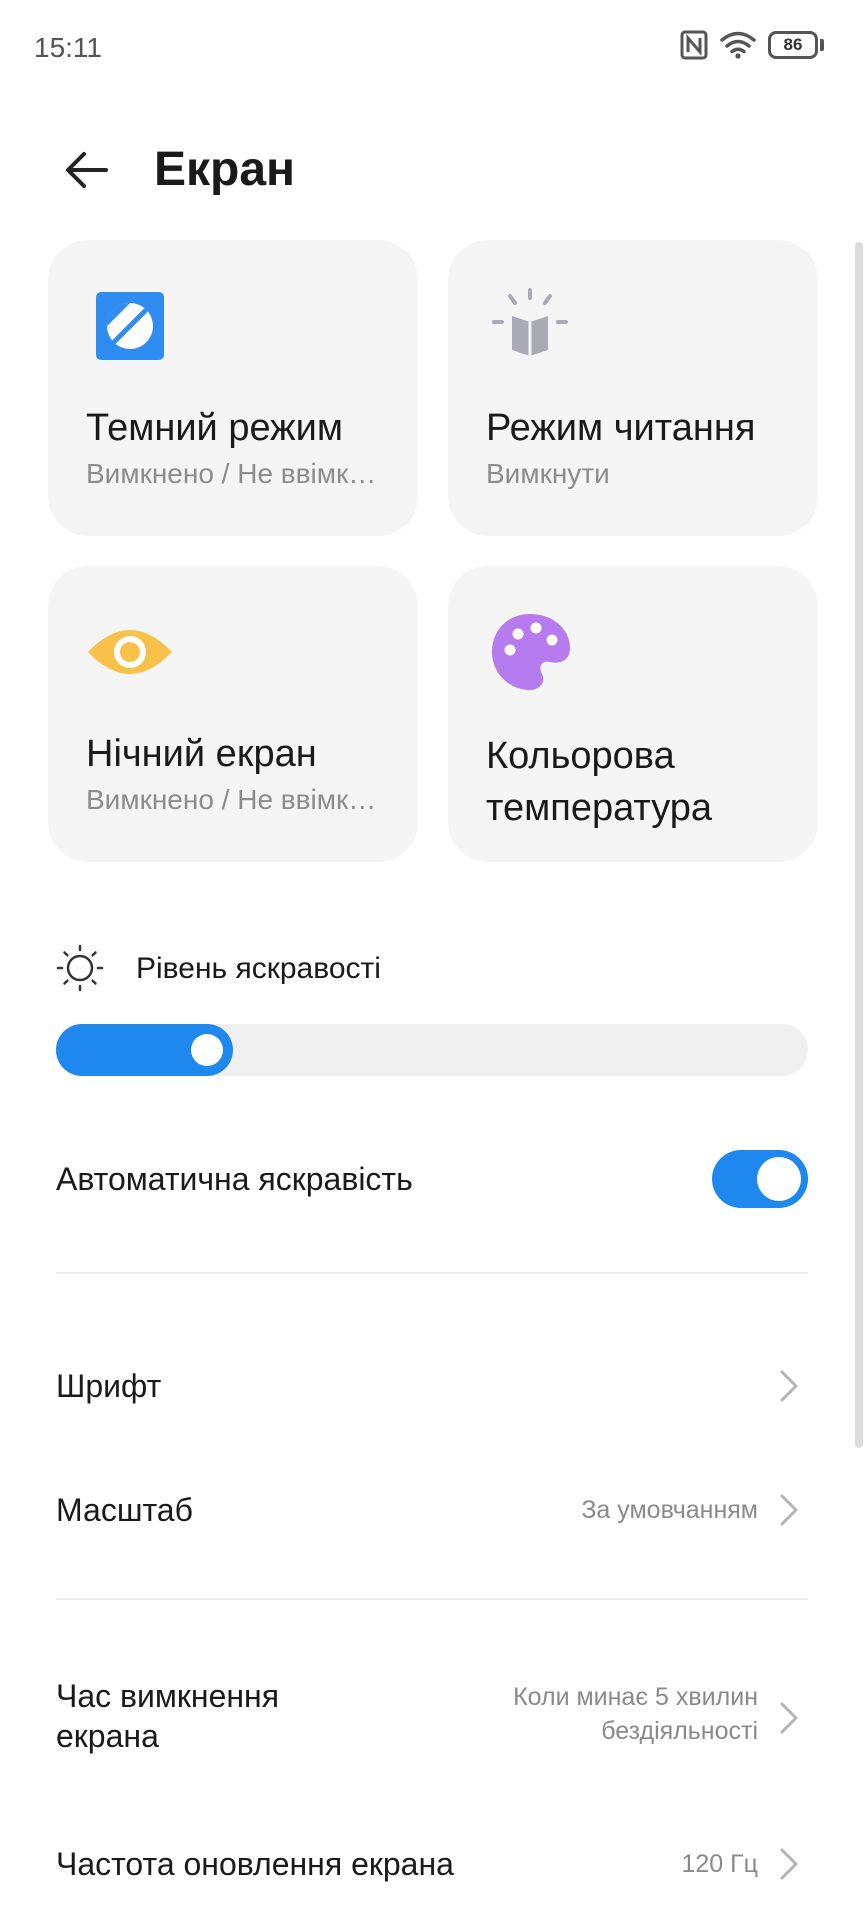 The image size is (864, 1920). I want to click on status-icons: 86, so click(752, 45).